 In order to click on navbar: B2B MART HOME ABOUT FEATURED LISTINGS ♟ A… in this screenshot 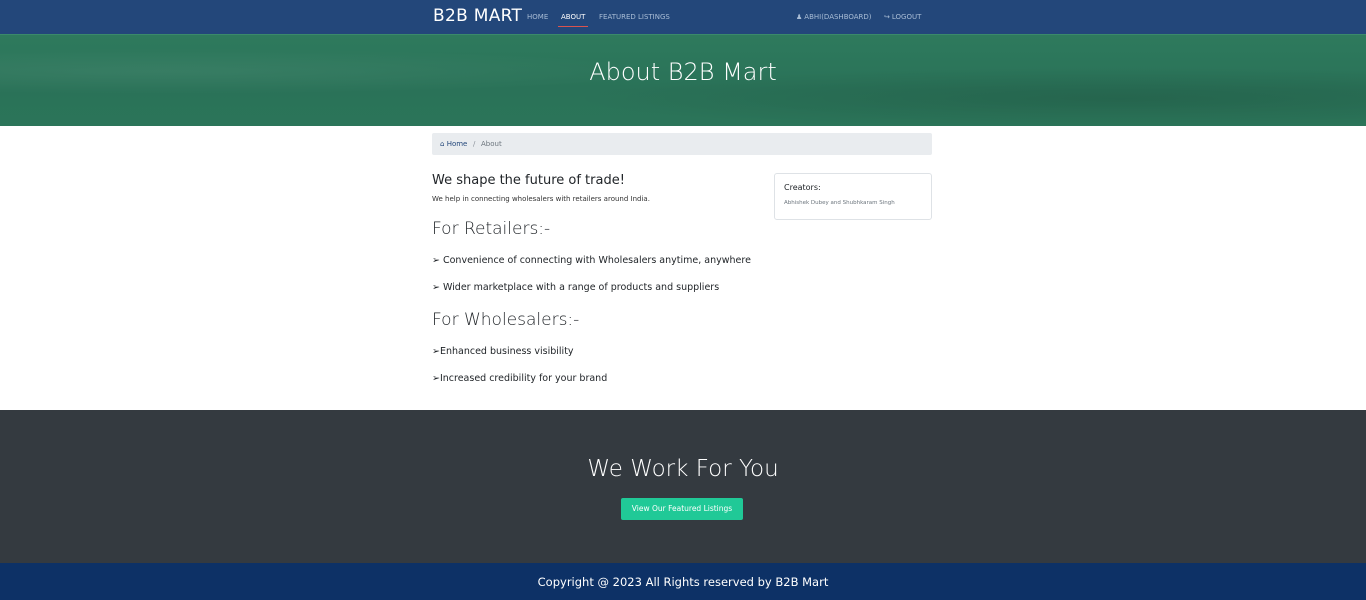, I will do `click(683, 17)`.